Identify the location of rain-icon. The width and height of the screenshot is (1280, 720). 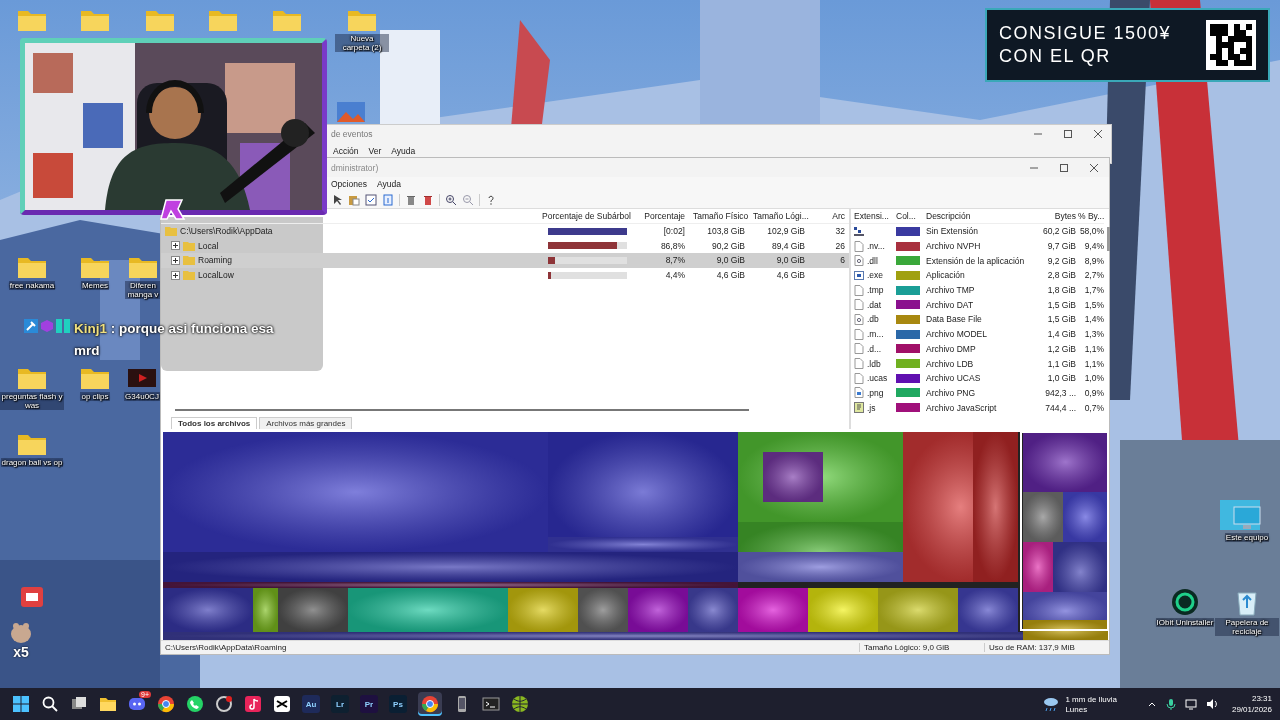
(1051, 704).